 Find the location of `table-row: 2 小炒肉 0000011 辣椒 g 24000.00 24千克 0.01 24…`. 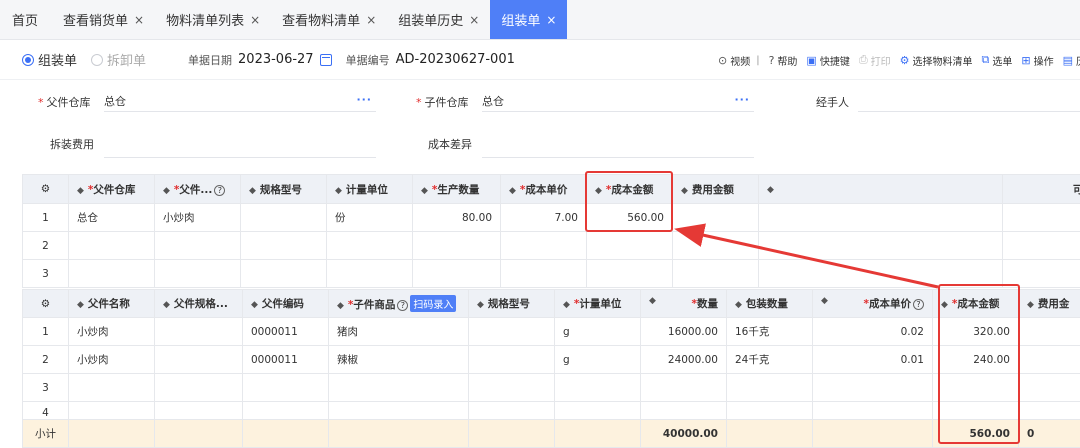

table-row: 2 小炒肉 0000011 辣椒 g 24000.00 24千克 0.01 24… is located at coordinates (551, 359).